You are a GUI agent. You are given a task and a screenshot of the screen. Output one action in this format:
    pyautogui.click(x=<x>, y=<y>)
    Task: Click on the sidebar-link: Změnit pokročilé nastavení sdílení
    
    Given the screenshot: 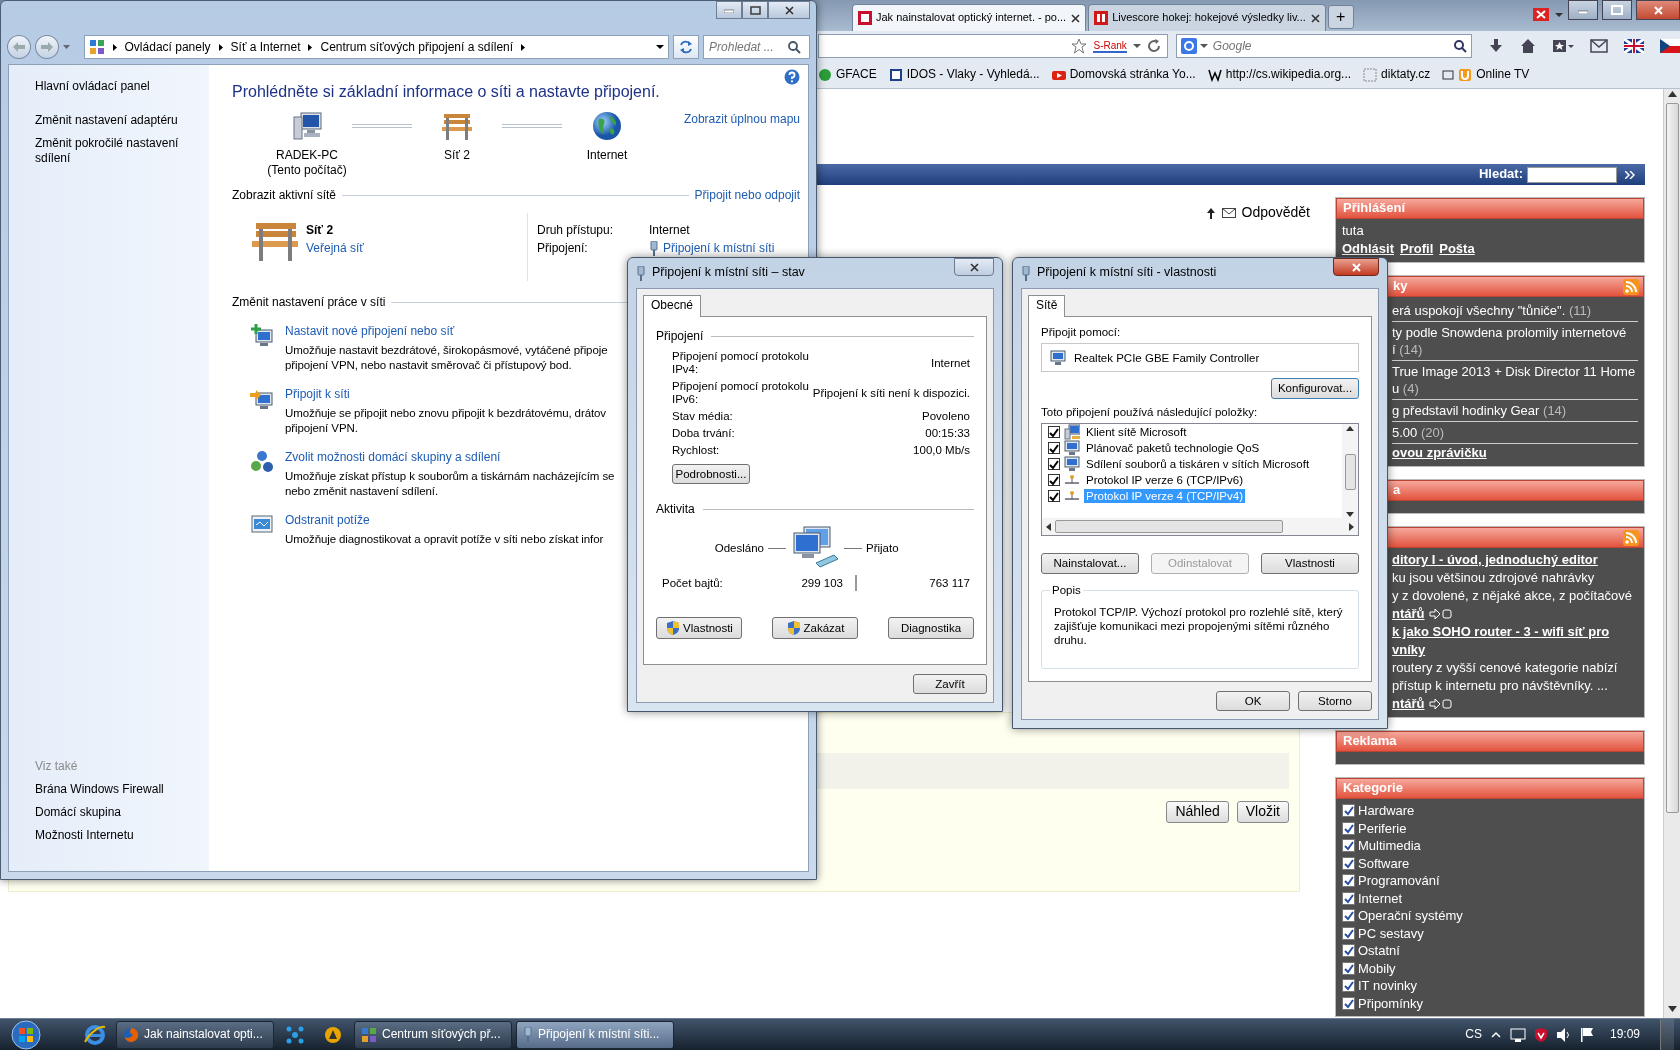 What is the action you would take?
    pyautogui.click(x=115, y=151)
    